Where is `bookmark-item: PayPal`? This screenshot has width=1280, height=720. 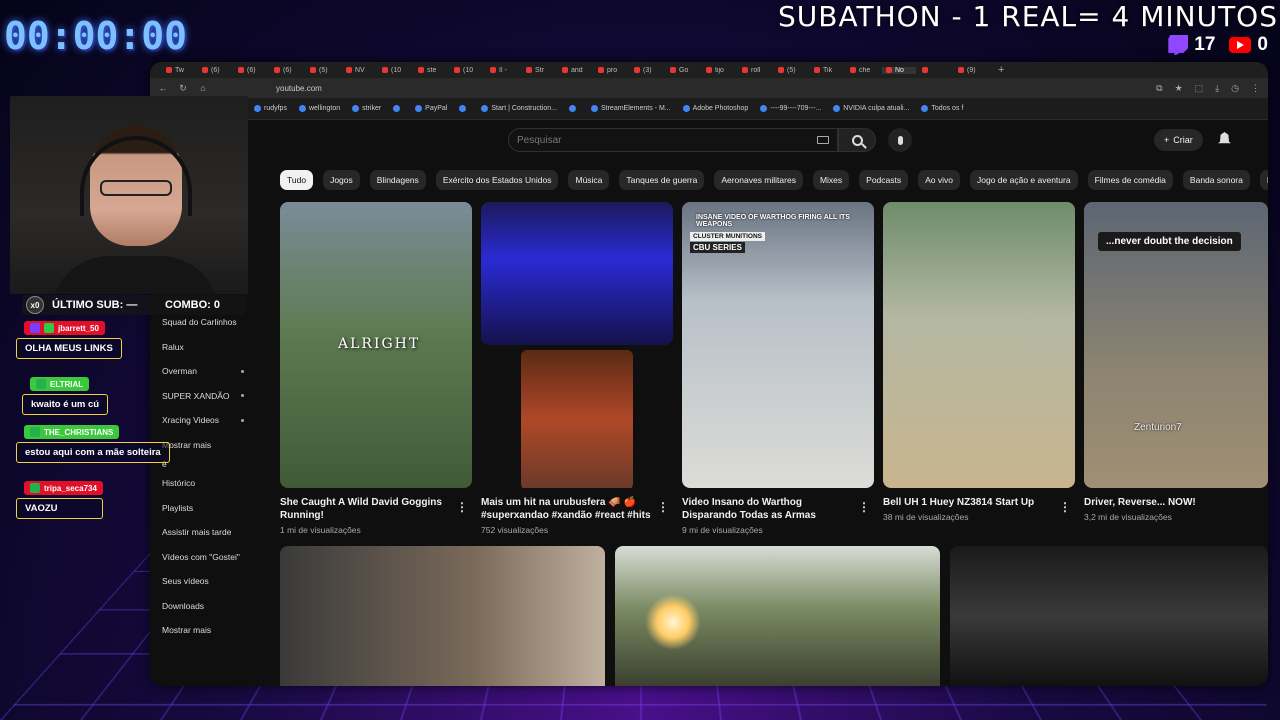
bookmark-item: PayPal is located at coordinates (431, 108).